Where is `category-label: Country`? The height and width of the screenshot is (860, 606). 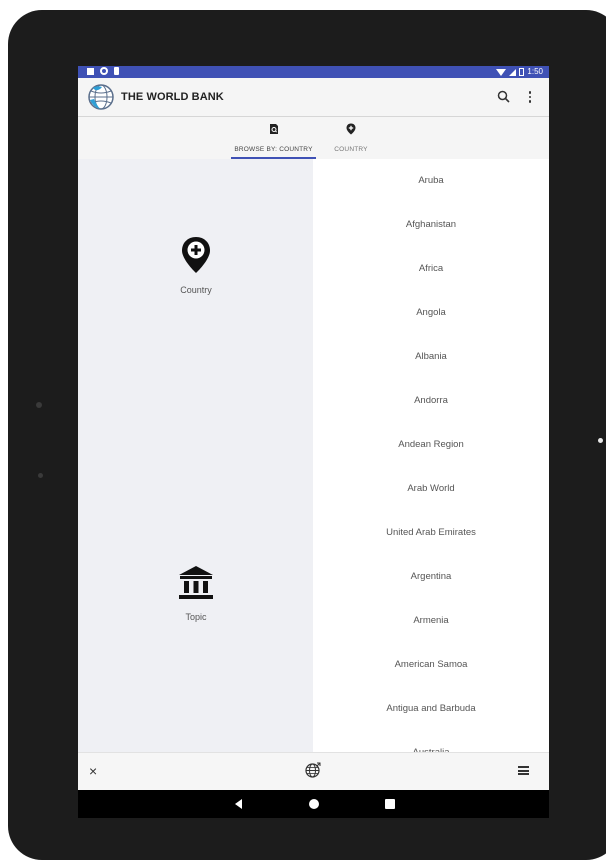
category-label: Country is located at coordinates (196, 290).